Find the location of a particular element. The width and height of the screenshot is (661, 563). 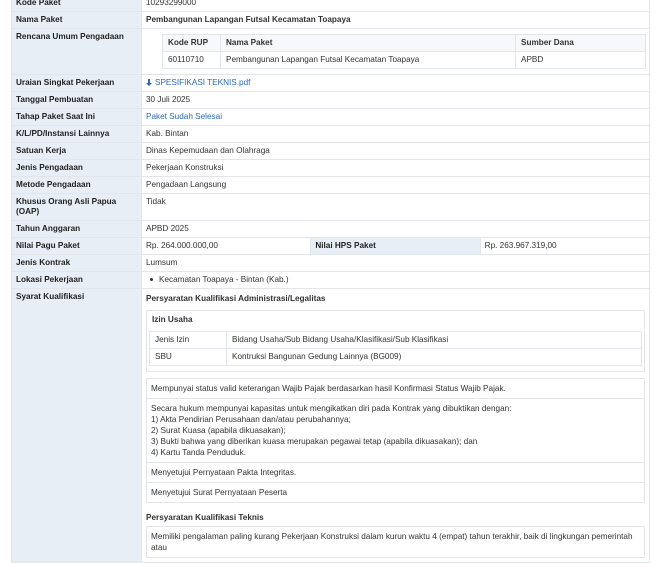

row-metode: Metode Pengadaan Pengadaan Langsung is located at coordinates (330, 185).